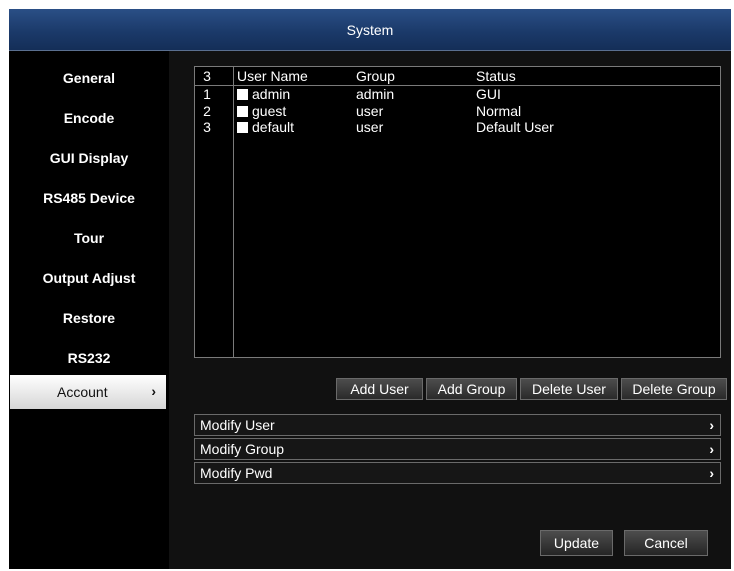 This screenshot has width=734, height=571. What do you see at coordinates (488, 94) in the screenshot?
I see `status-cell: GUI` at bounding box center [488, 94].